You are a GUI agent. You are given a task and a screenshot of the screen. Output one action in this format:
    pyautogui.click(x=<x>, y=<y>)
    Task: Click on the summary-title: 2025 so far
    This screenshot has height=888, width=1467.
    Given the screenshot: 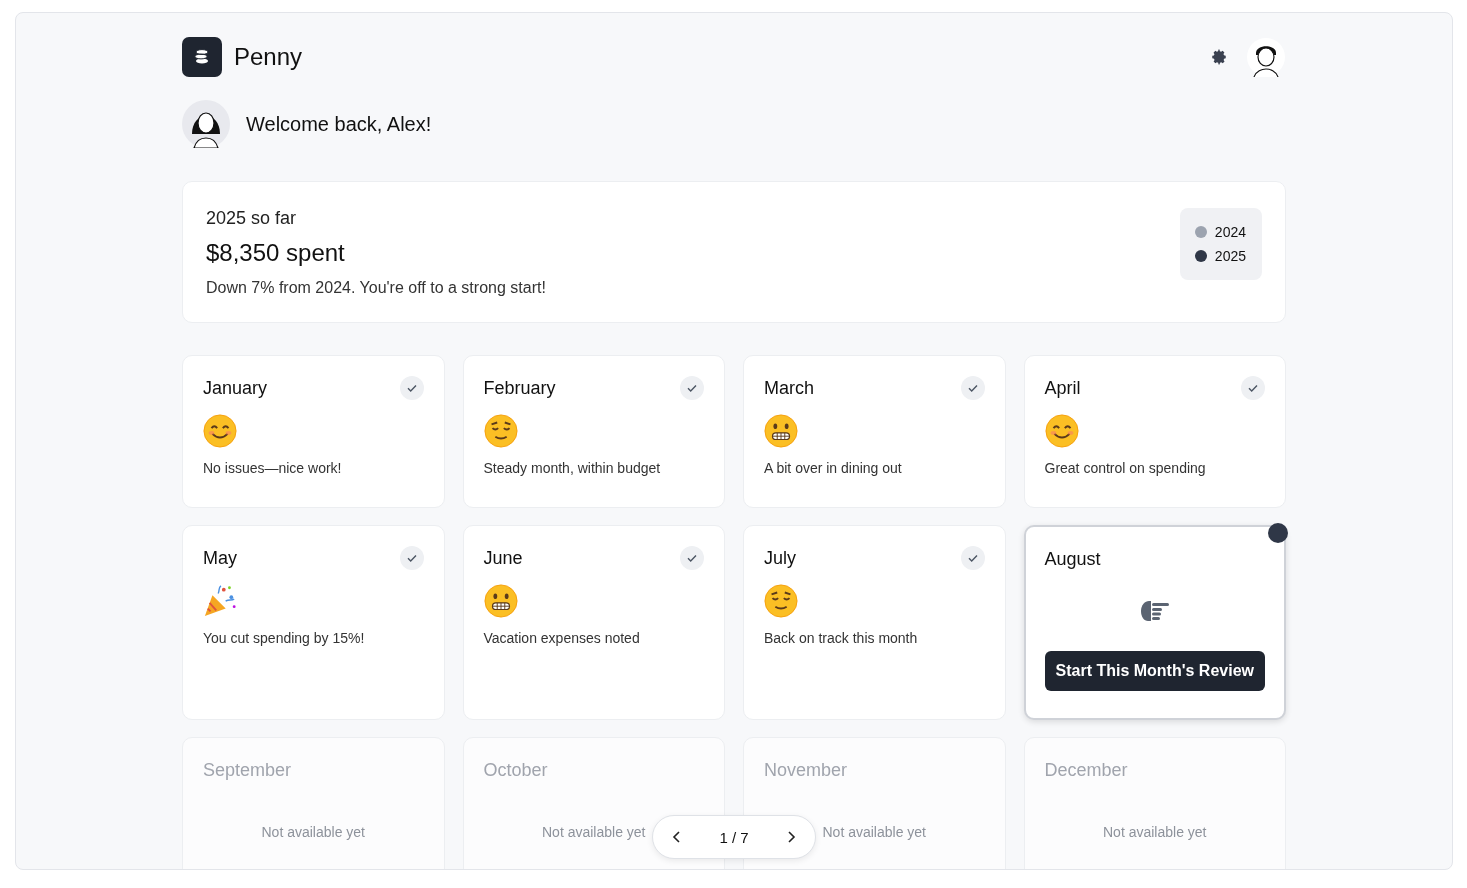 What is the action you would take?
    pyautogui.click(x=252, y=218)
    